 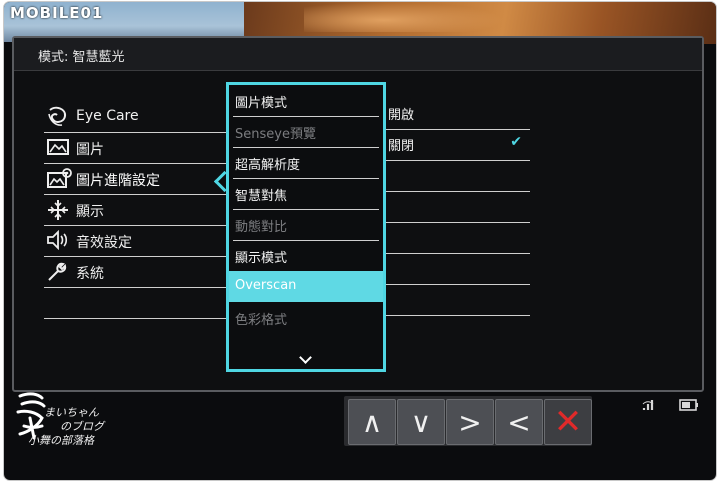 I want to click on submenu-label: 超高解析度, so click(x=268, y=165).